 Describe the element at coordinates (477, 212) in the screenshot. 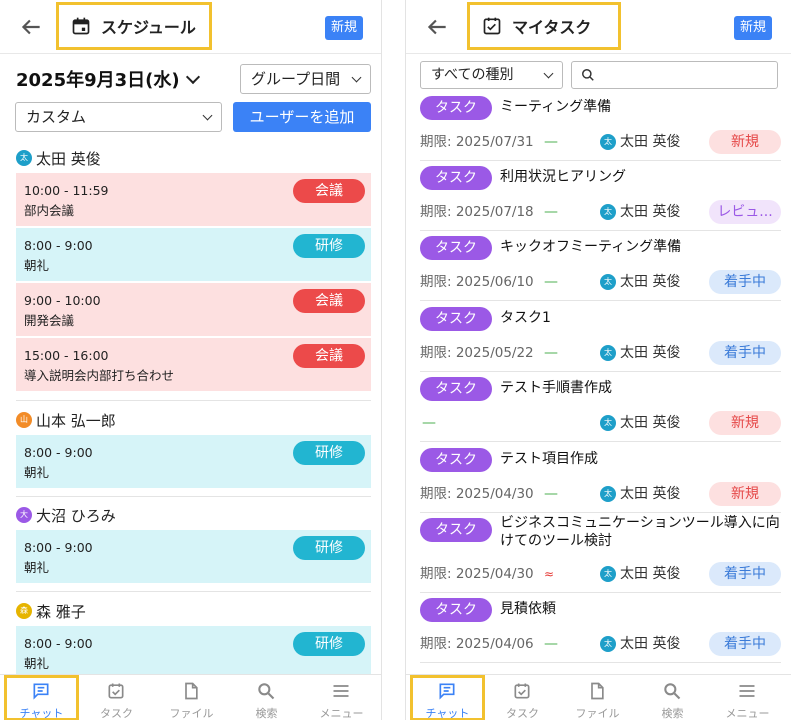

I see `due-date: 期限: 2025/07/18` at that location.